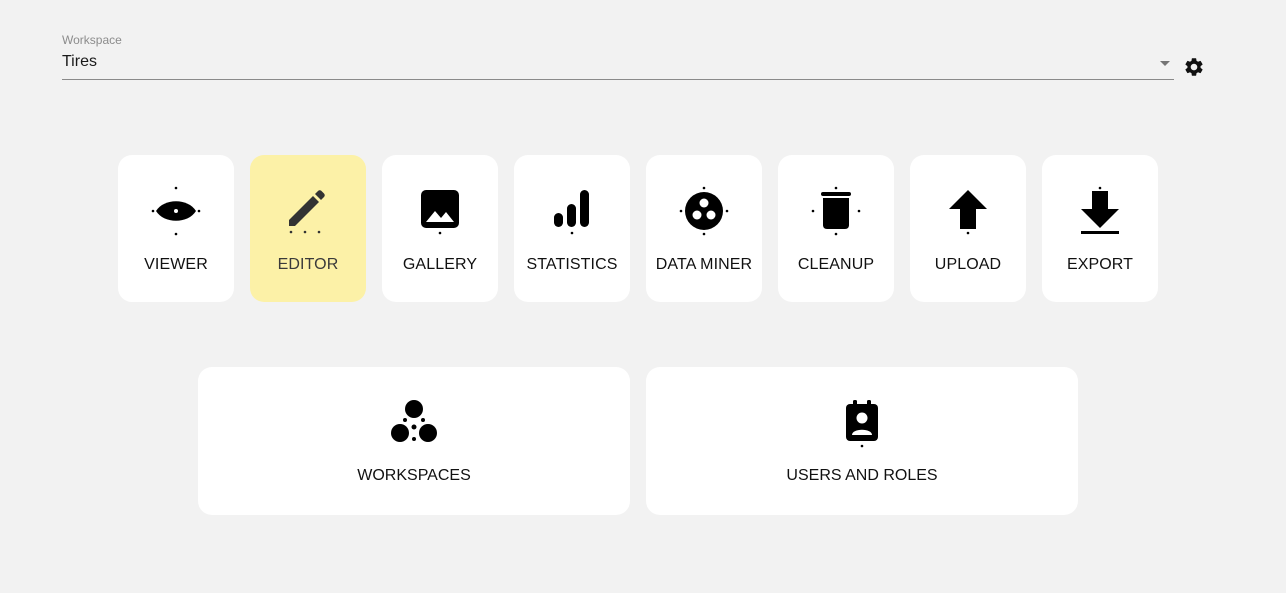 The image size is (1286, 593). I want to click on card-label: WORKSPACES, so click(414, 475).